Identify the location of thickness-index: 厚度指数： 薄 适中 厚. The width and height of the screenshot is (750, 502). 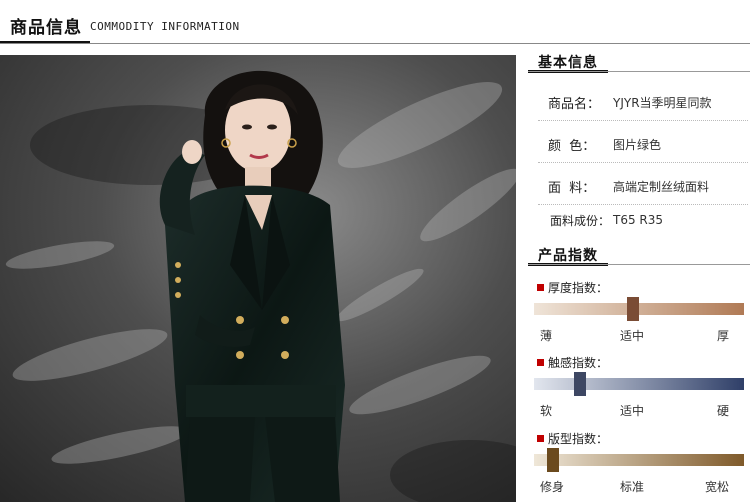
(639, 314).